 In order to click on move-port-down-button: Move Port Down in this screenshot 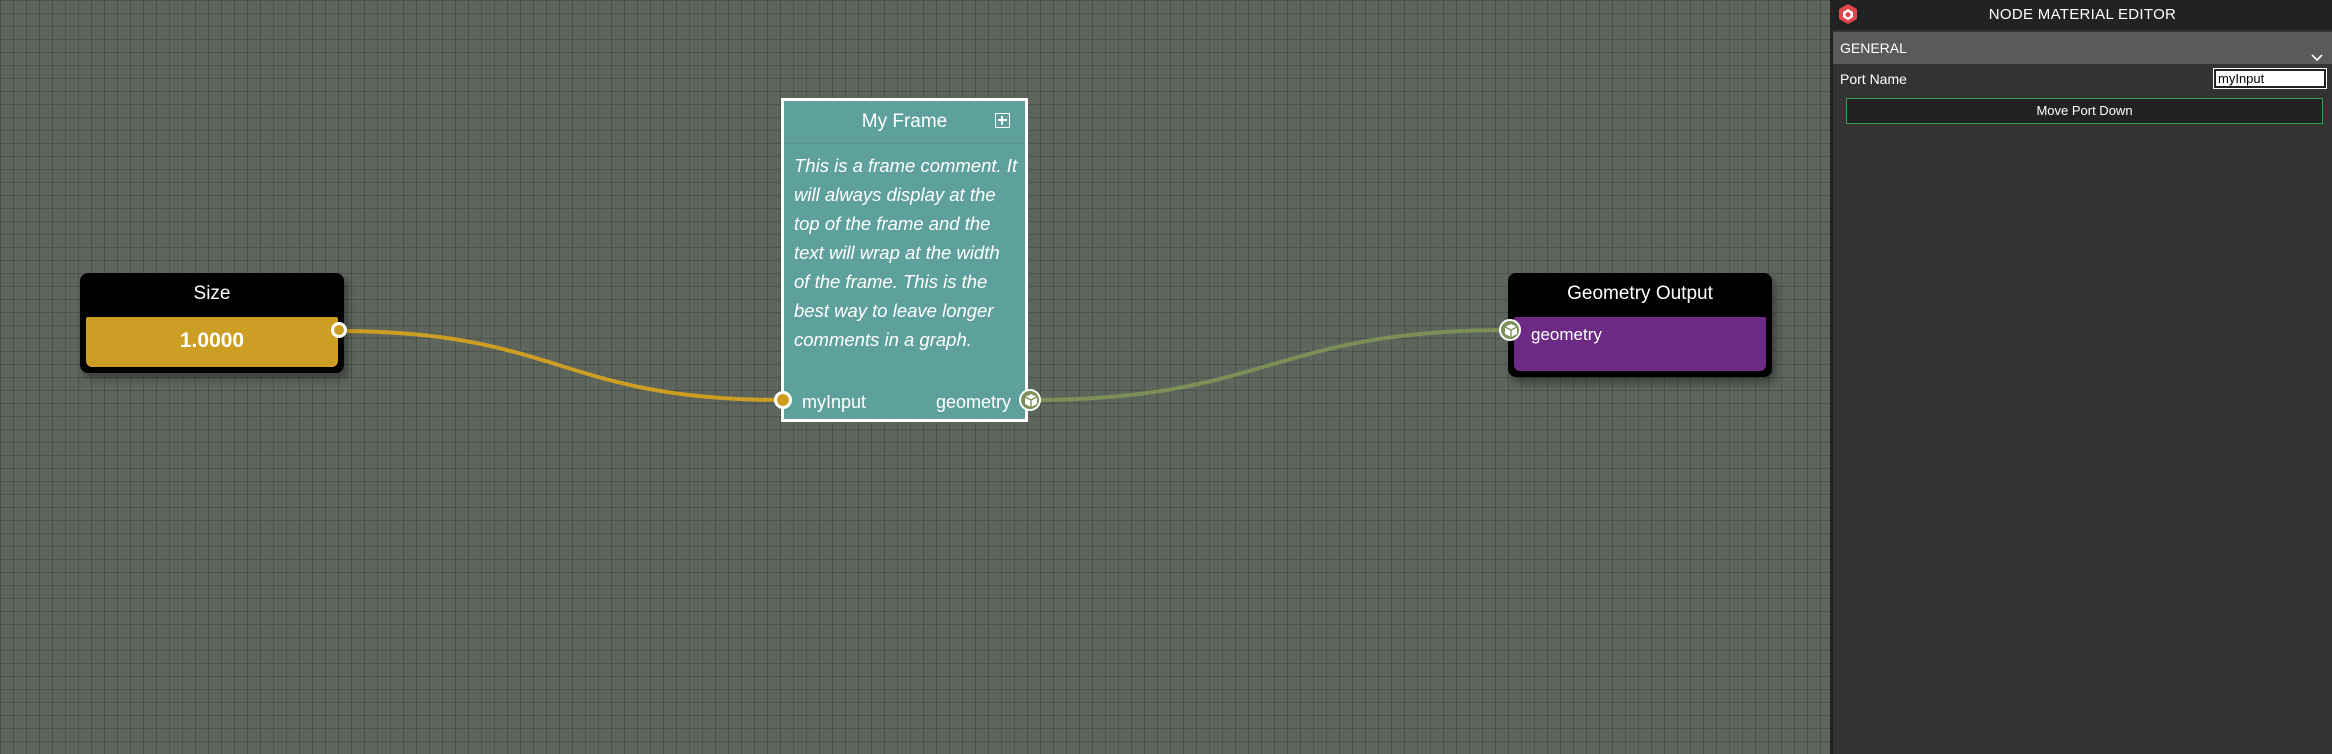, I will do `click(2084, 111)`.